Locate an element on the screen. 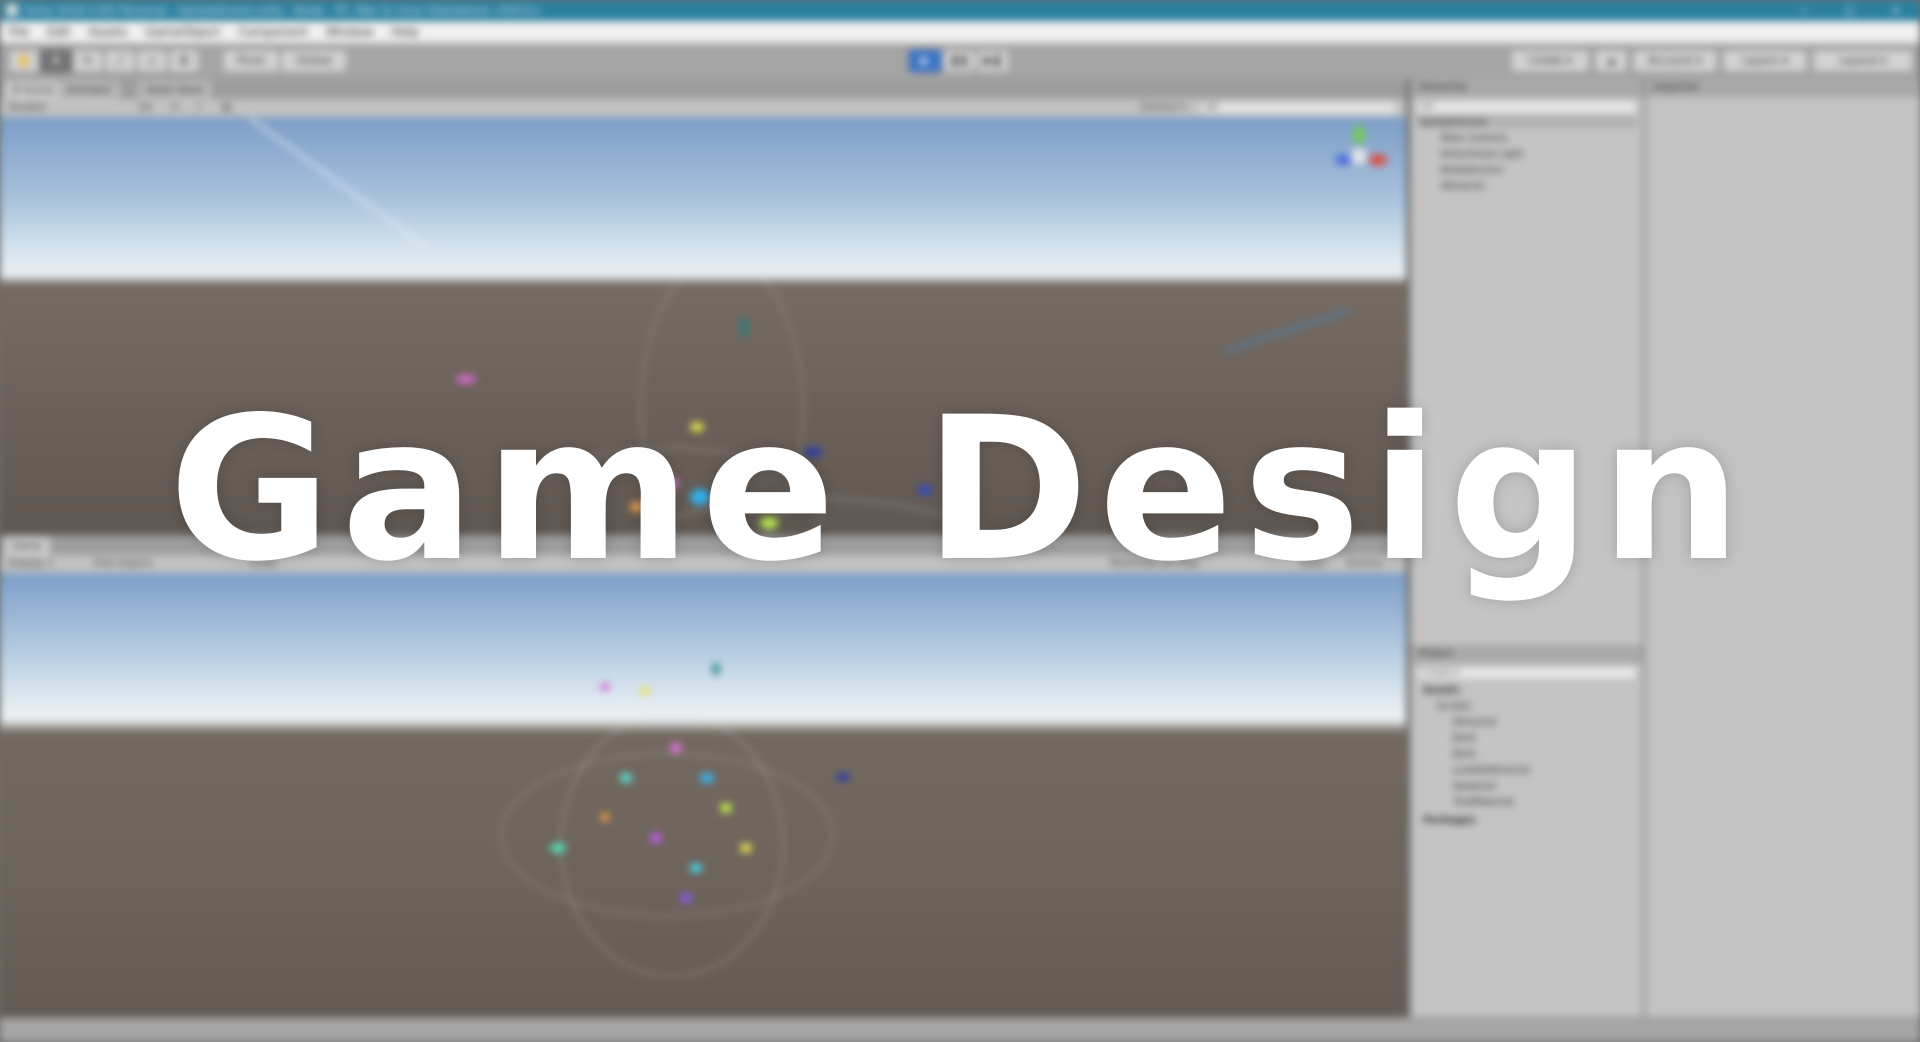 This screenshot has width=1920, height=1042. scene-toolbar: Shaded 2D ☀ ♪ ▤ Gizmos ▾ All is located at coordinates (703, 108).